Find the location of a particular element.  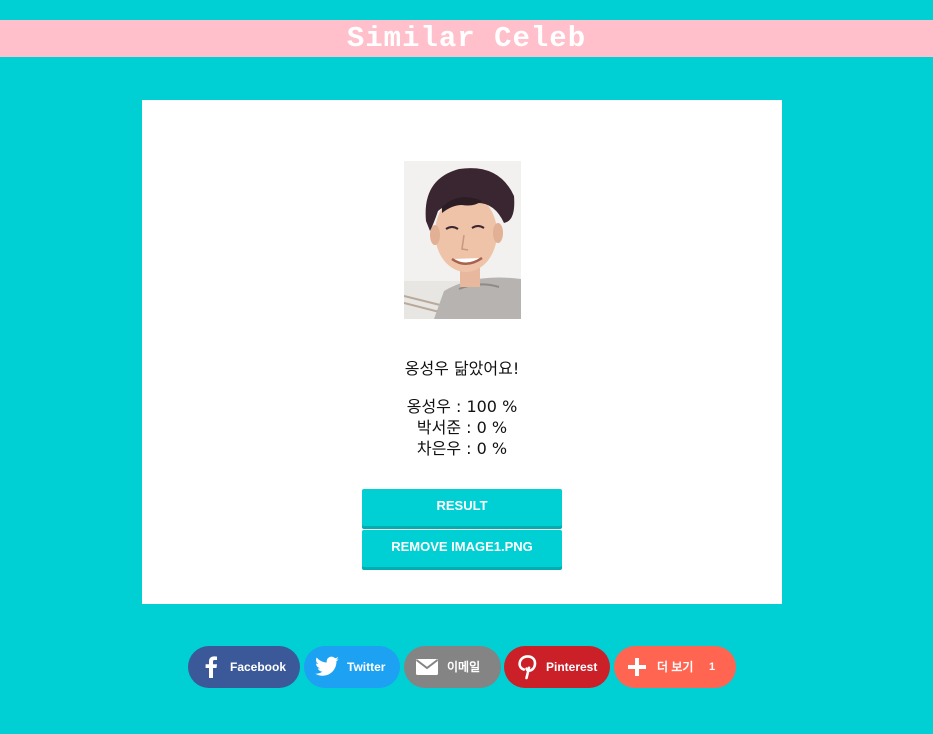

email-icon is located at coordinates (427, 667).